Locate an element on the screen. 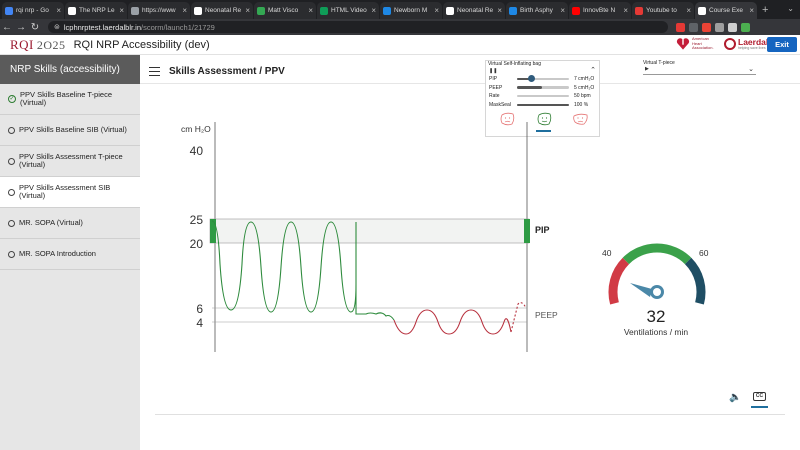 The image size is (800, 450). browser-tab: InnovBte N × is located at coordinates (600, 10).